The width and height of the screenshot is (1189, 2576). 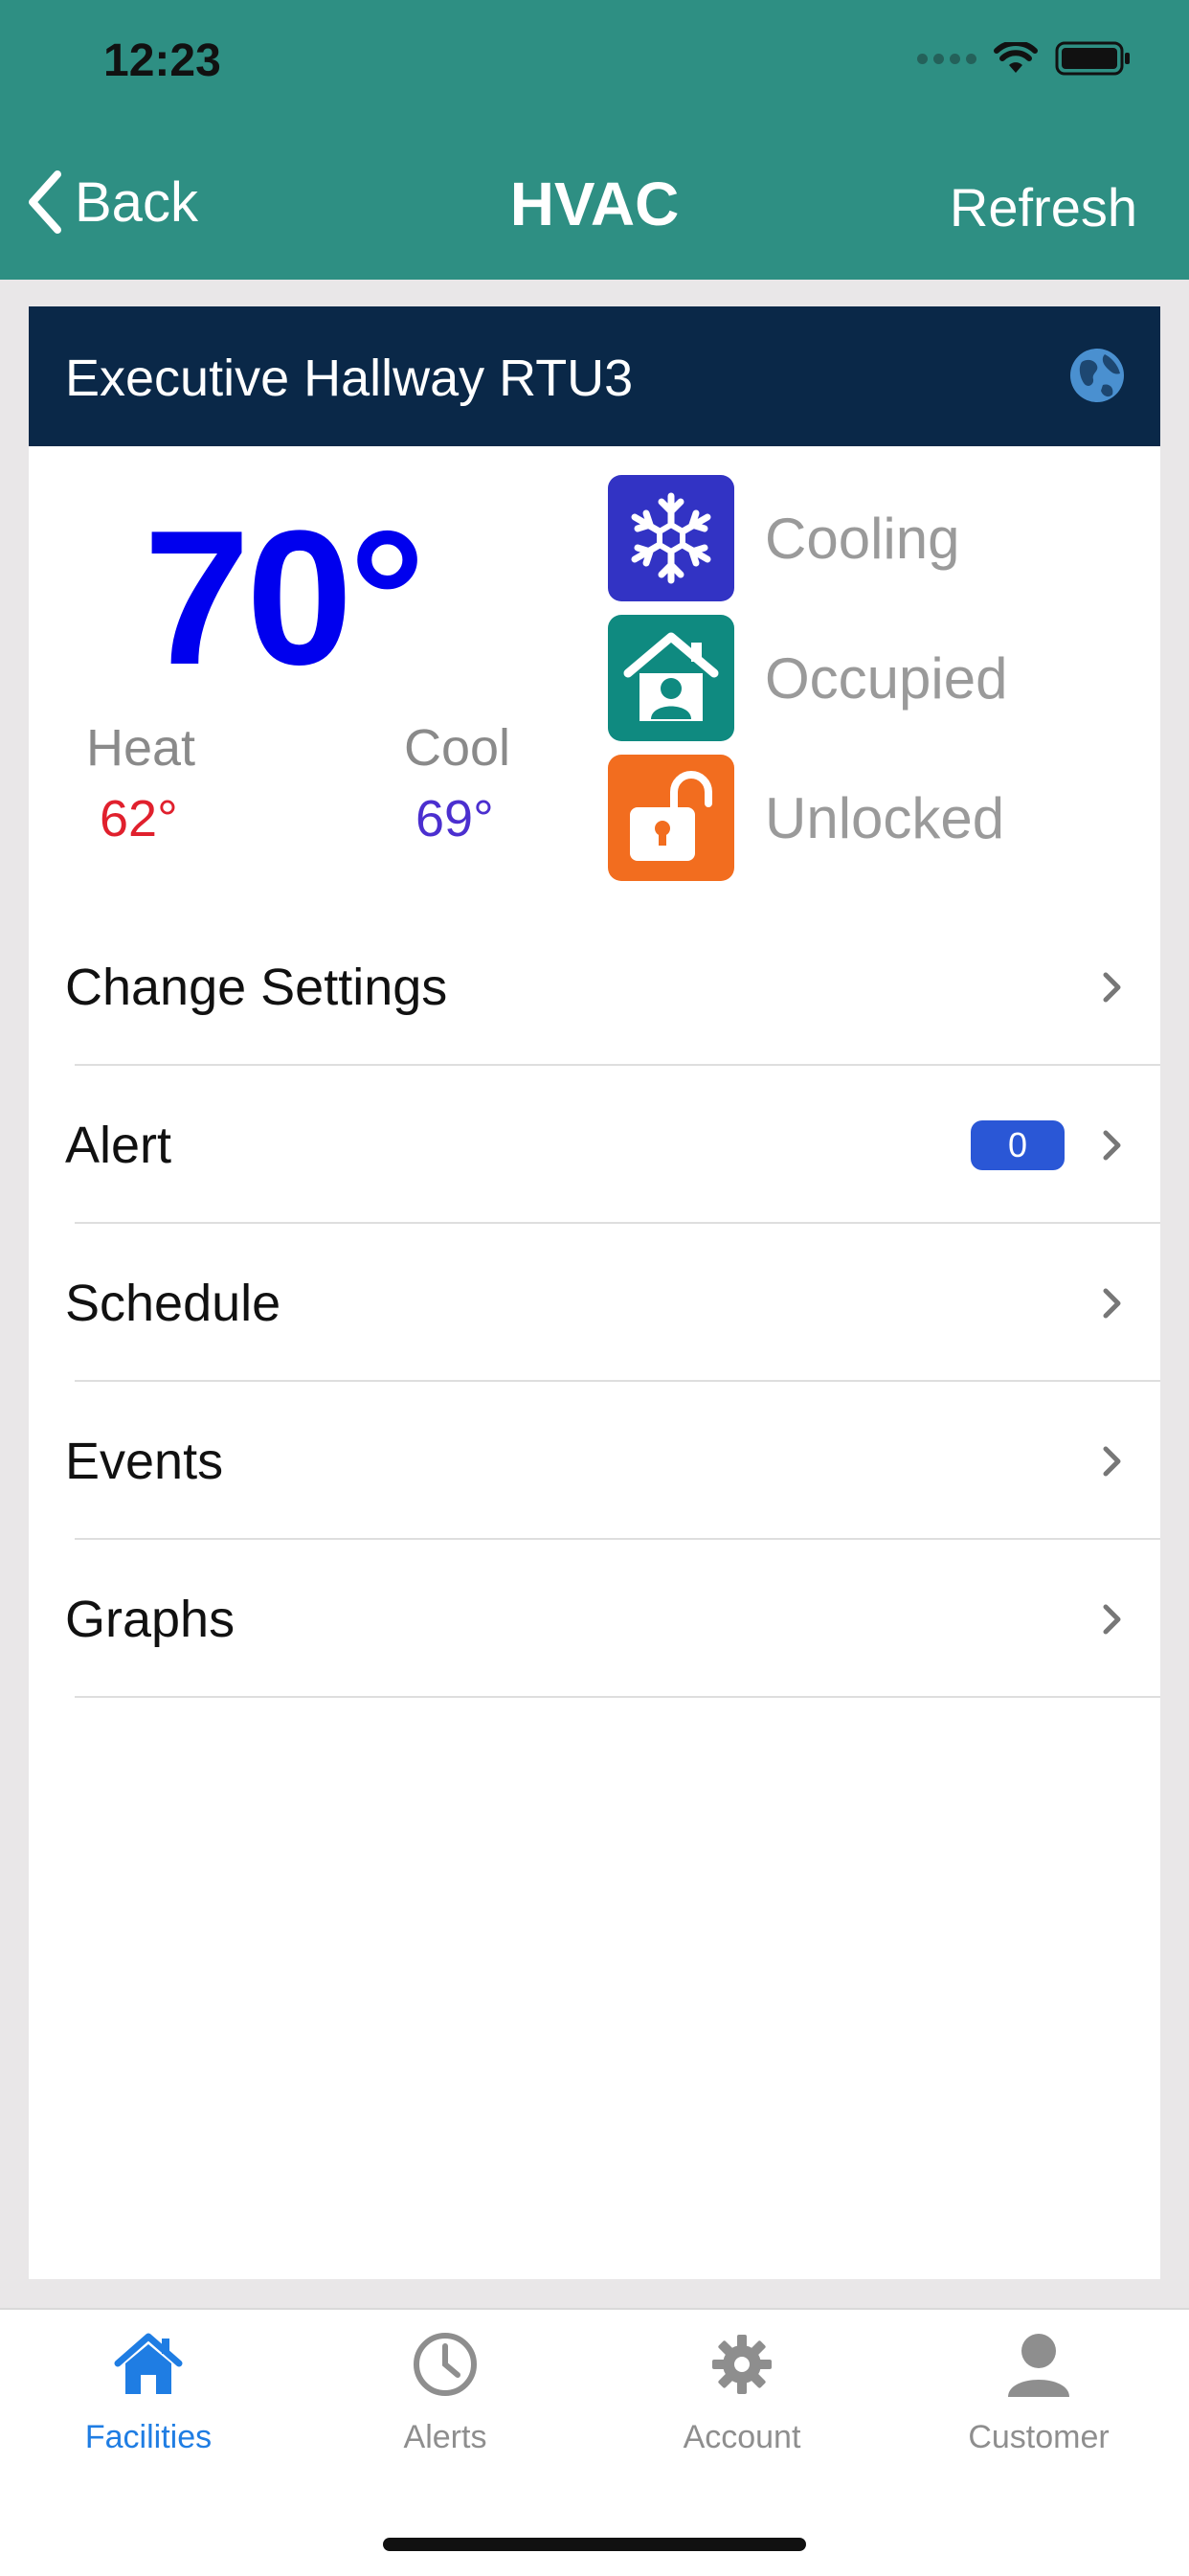 I want to click on globe-icon, so click(x=1097, y=375).